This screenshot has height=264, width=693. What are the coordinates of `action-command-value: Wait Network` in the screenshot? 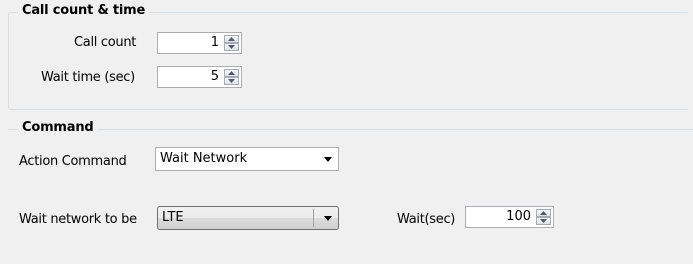 It's located at (204, 158).